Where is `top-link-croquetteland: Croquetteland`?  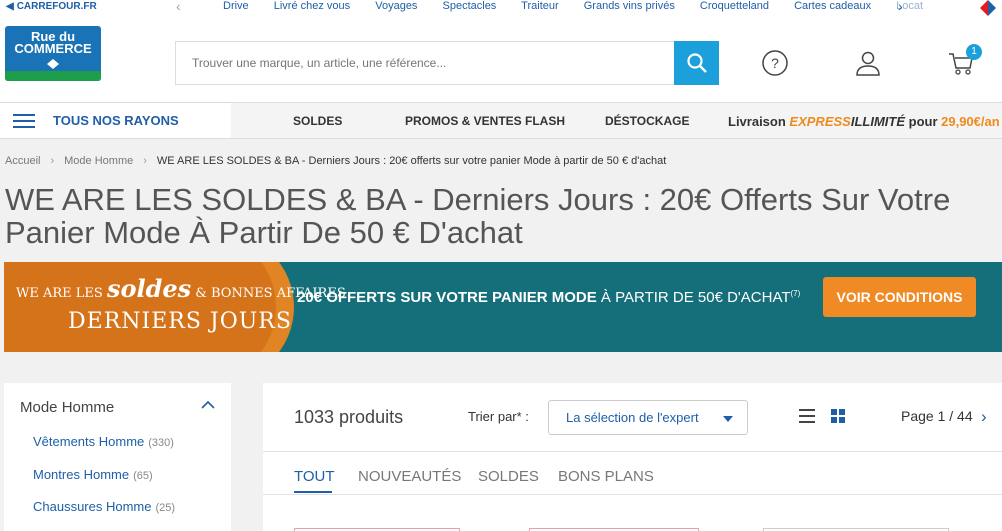
top-link-croquetteland: Croquetteland is located at coordinates (734, 6).